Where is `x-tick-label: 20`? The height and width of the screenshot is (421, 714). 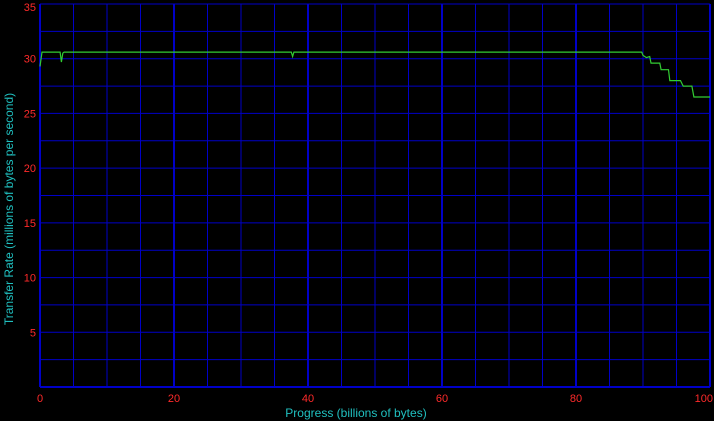
x-tick-label: 20 is located at coordinates (174, 399).